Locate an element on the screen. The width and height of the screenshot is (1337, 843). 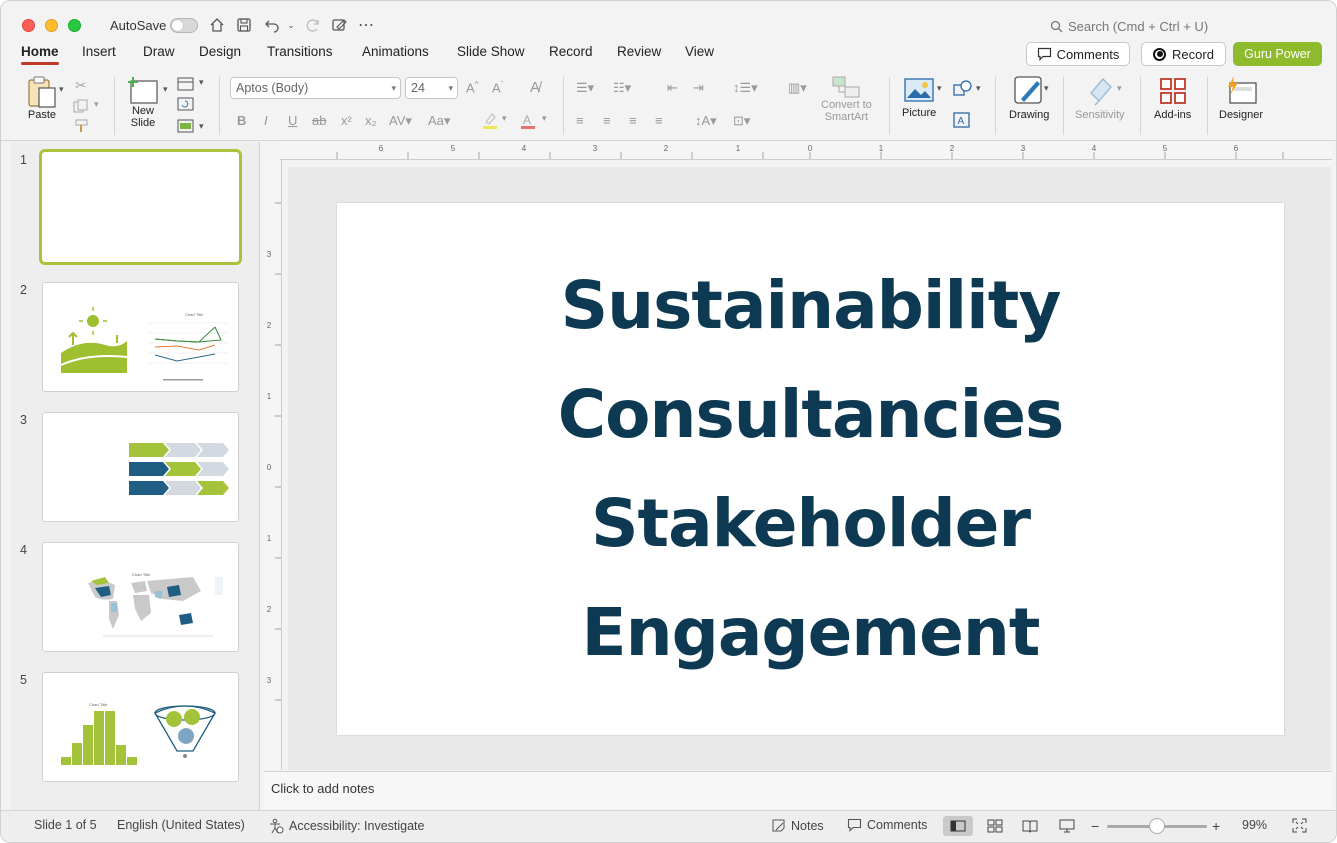
sensitivity-dropdown-icon: ▾ is located at coordinates (1119, 88).